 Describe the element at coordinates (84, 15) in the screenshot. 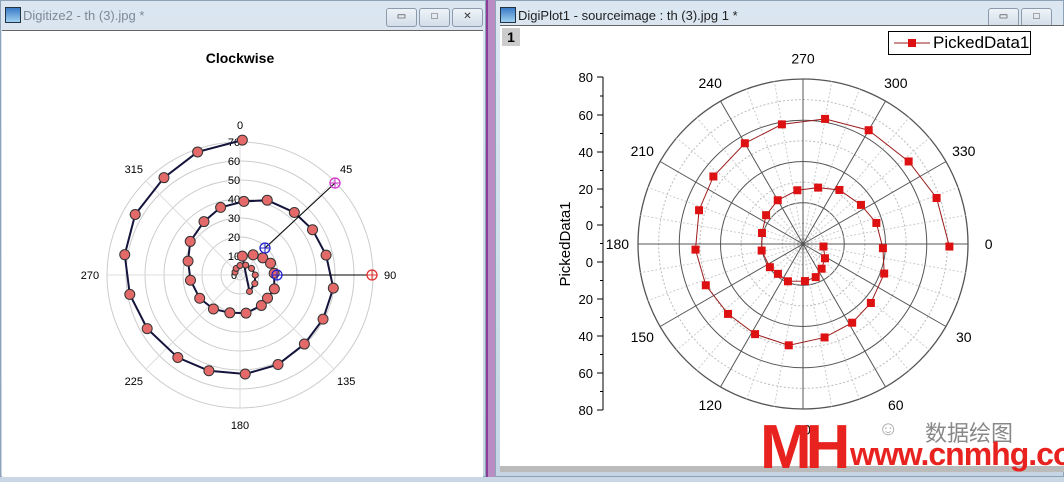

I see `window-title: Digitize2 - th (3).jpg *` at that location.